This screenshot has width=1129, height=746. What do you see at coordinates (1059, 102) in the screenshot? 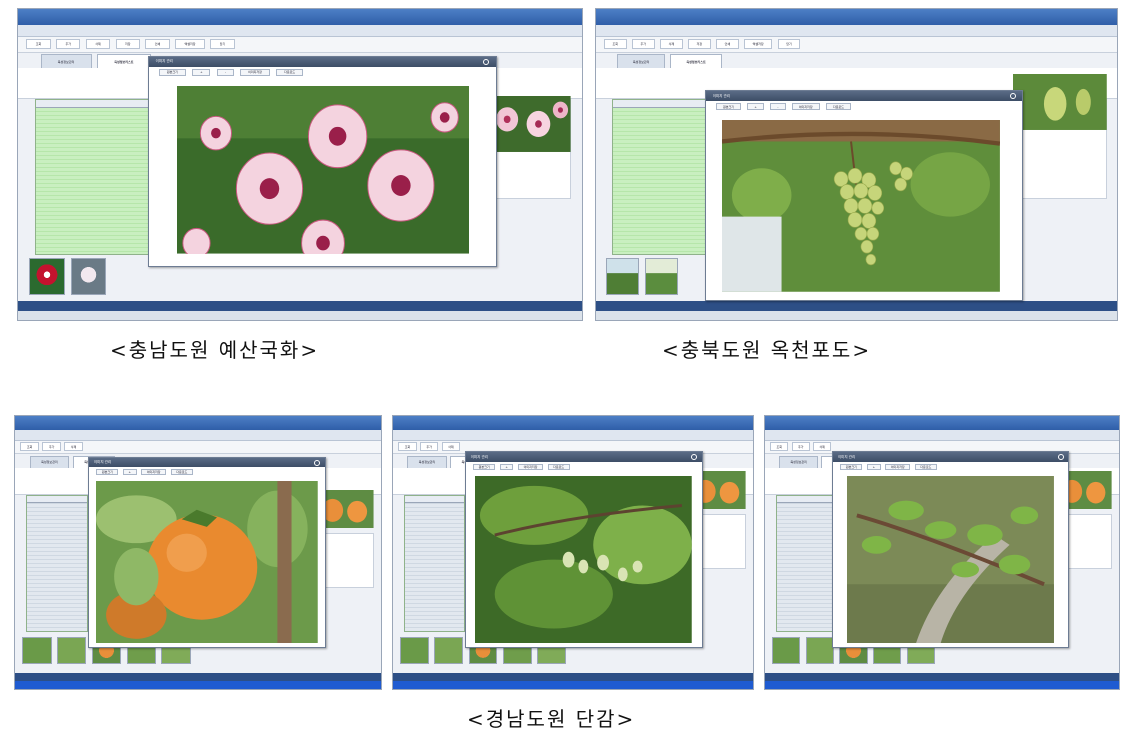
I see `preview-thumbnail` at bounding box center [1059, 102].